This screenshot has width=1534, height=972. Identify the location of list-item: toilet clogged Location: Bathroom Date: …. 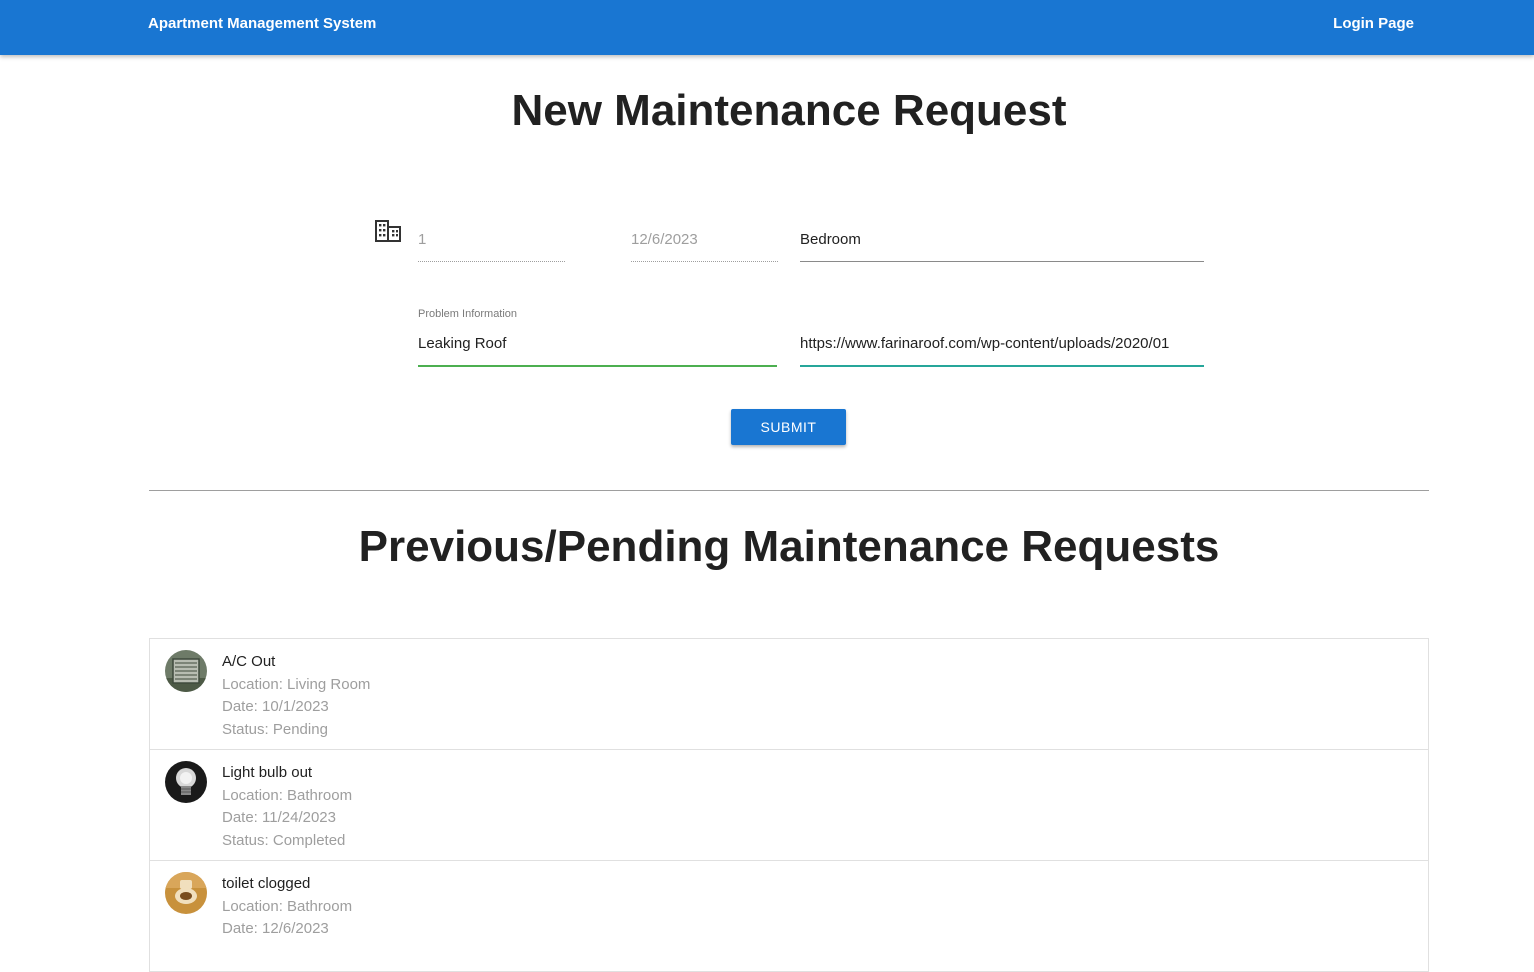
(789, 916).